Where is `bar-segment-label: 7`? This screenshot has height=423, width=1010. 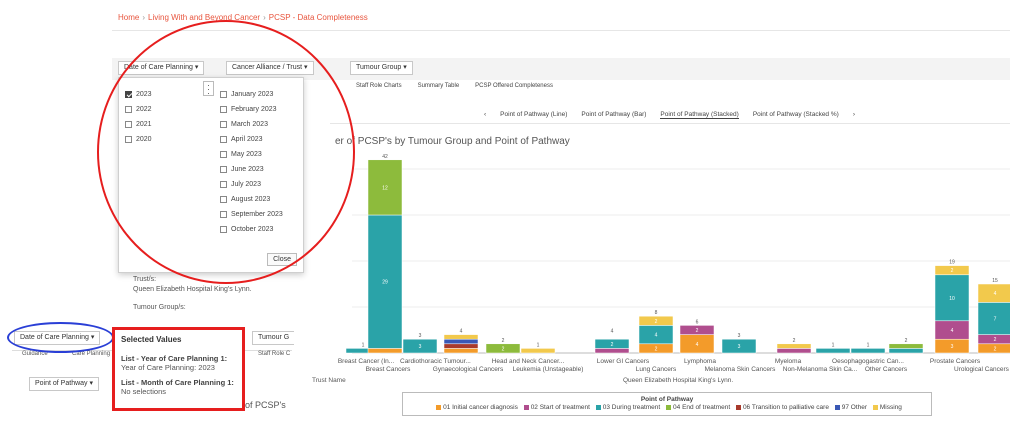 bar-segment-label: 7 is located at coordinates (995, 320).